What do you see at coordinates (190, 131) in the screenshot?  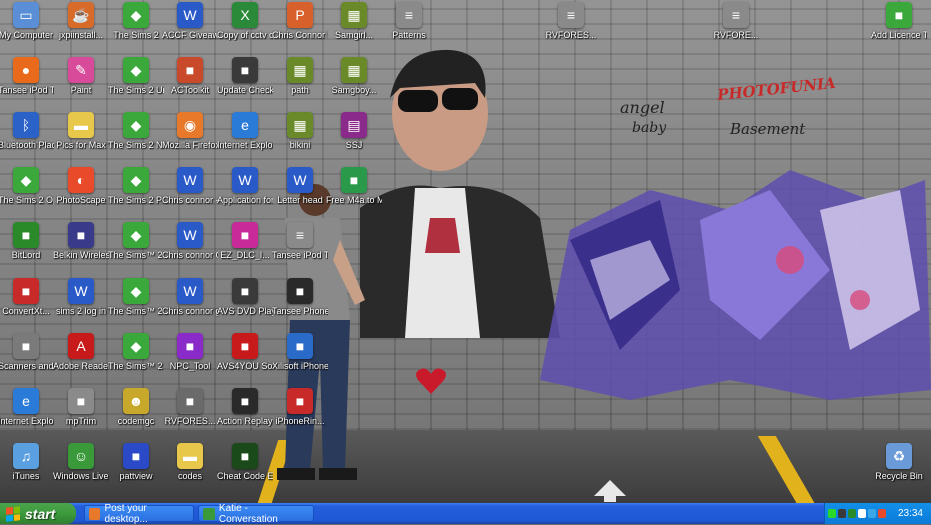 I see `desktop-shortcut: ◉ Mozilla Firefox` at bounding box center [190, 131].